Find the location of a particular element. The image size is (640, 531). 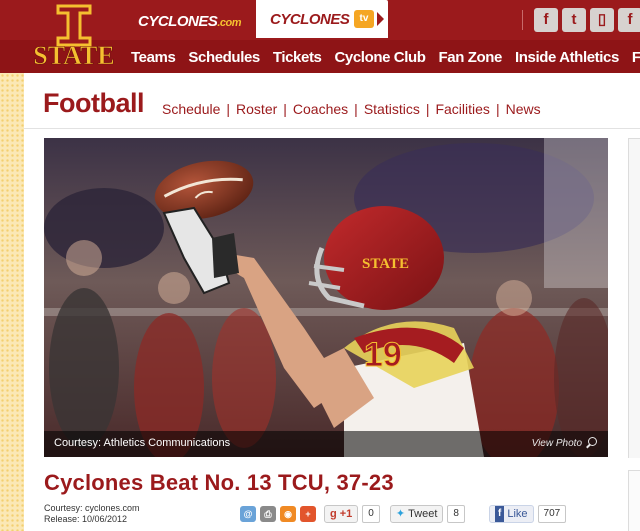

google-plus-one-button: g +1 is located at coordinates (341, 514).